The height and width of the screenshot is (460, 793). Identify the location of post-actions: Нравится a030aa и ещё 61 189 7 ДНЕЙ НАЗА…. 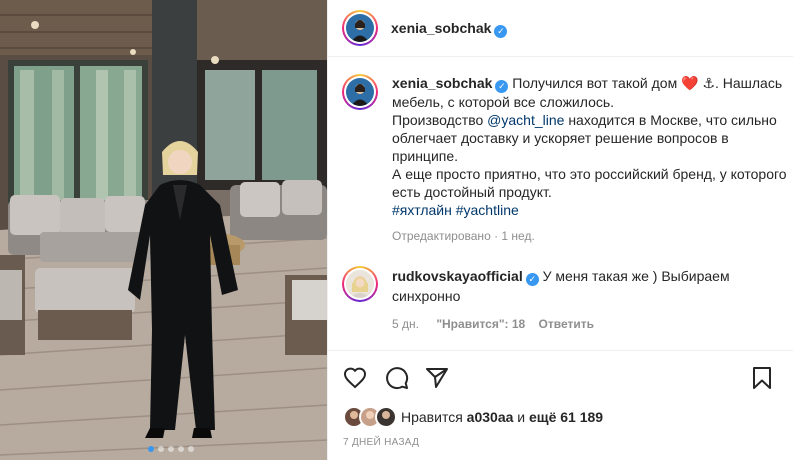
(560, 405).